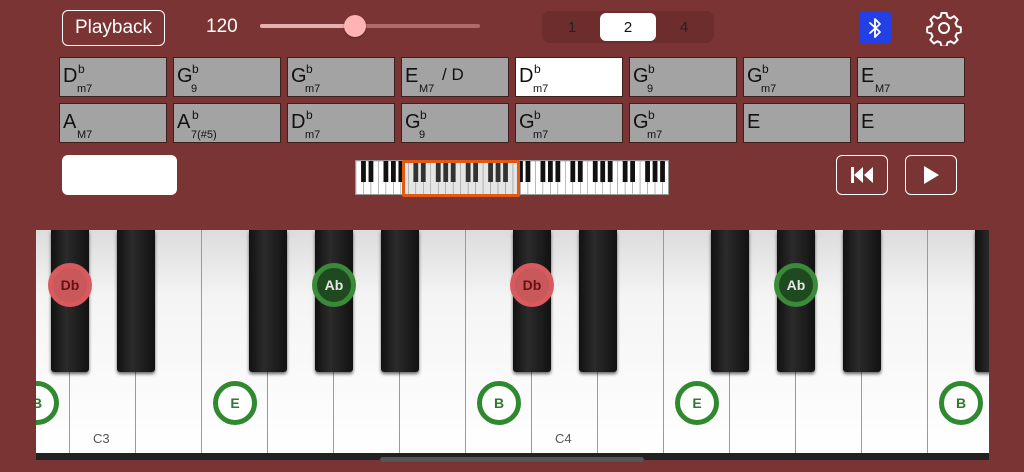  I want to click on rewind-button, so click(862, 175).